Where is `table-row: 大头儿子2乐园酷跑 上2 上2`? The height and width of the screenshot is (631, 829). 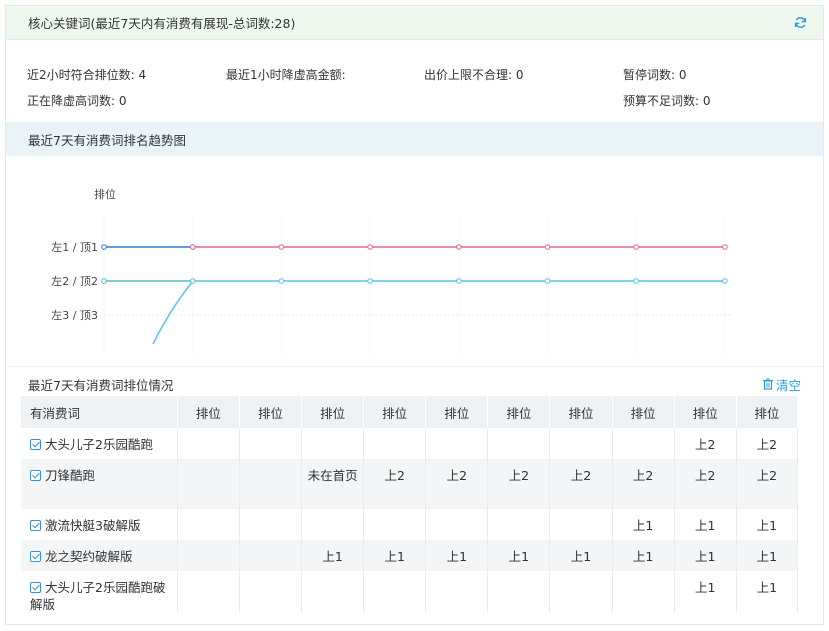
table-row: 大头儿子2乐园酷跑 上2 上2 is located at coordinates (410, 443).